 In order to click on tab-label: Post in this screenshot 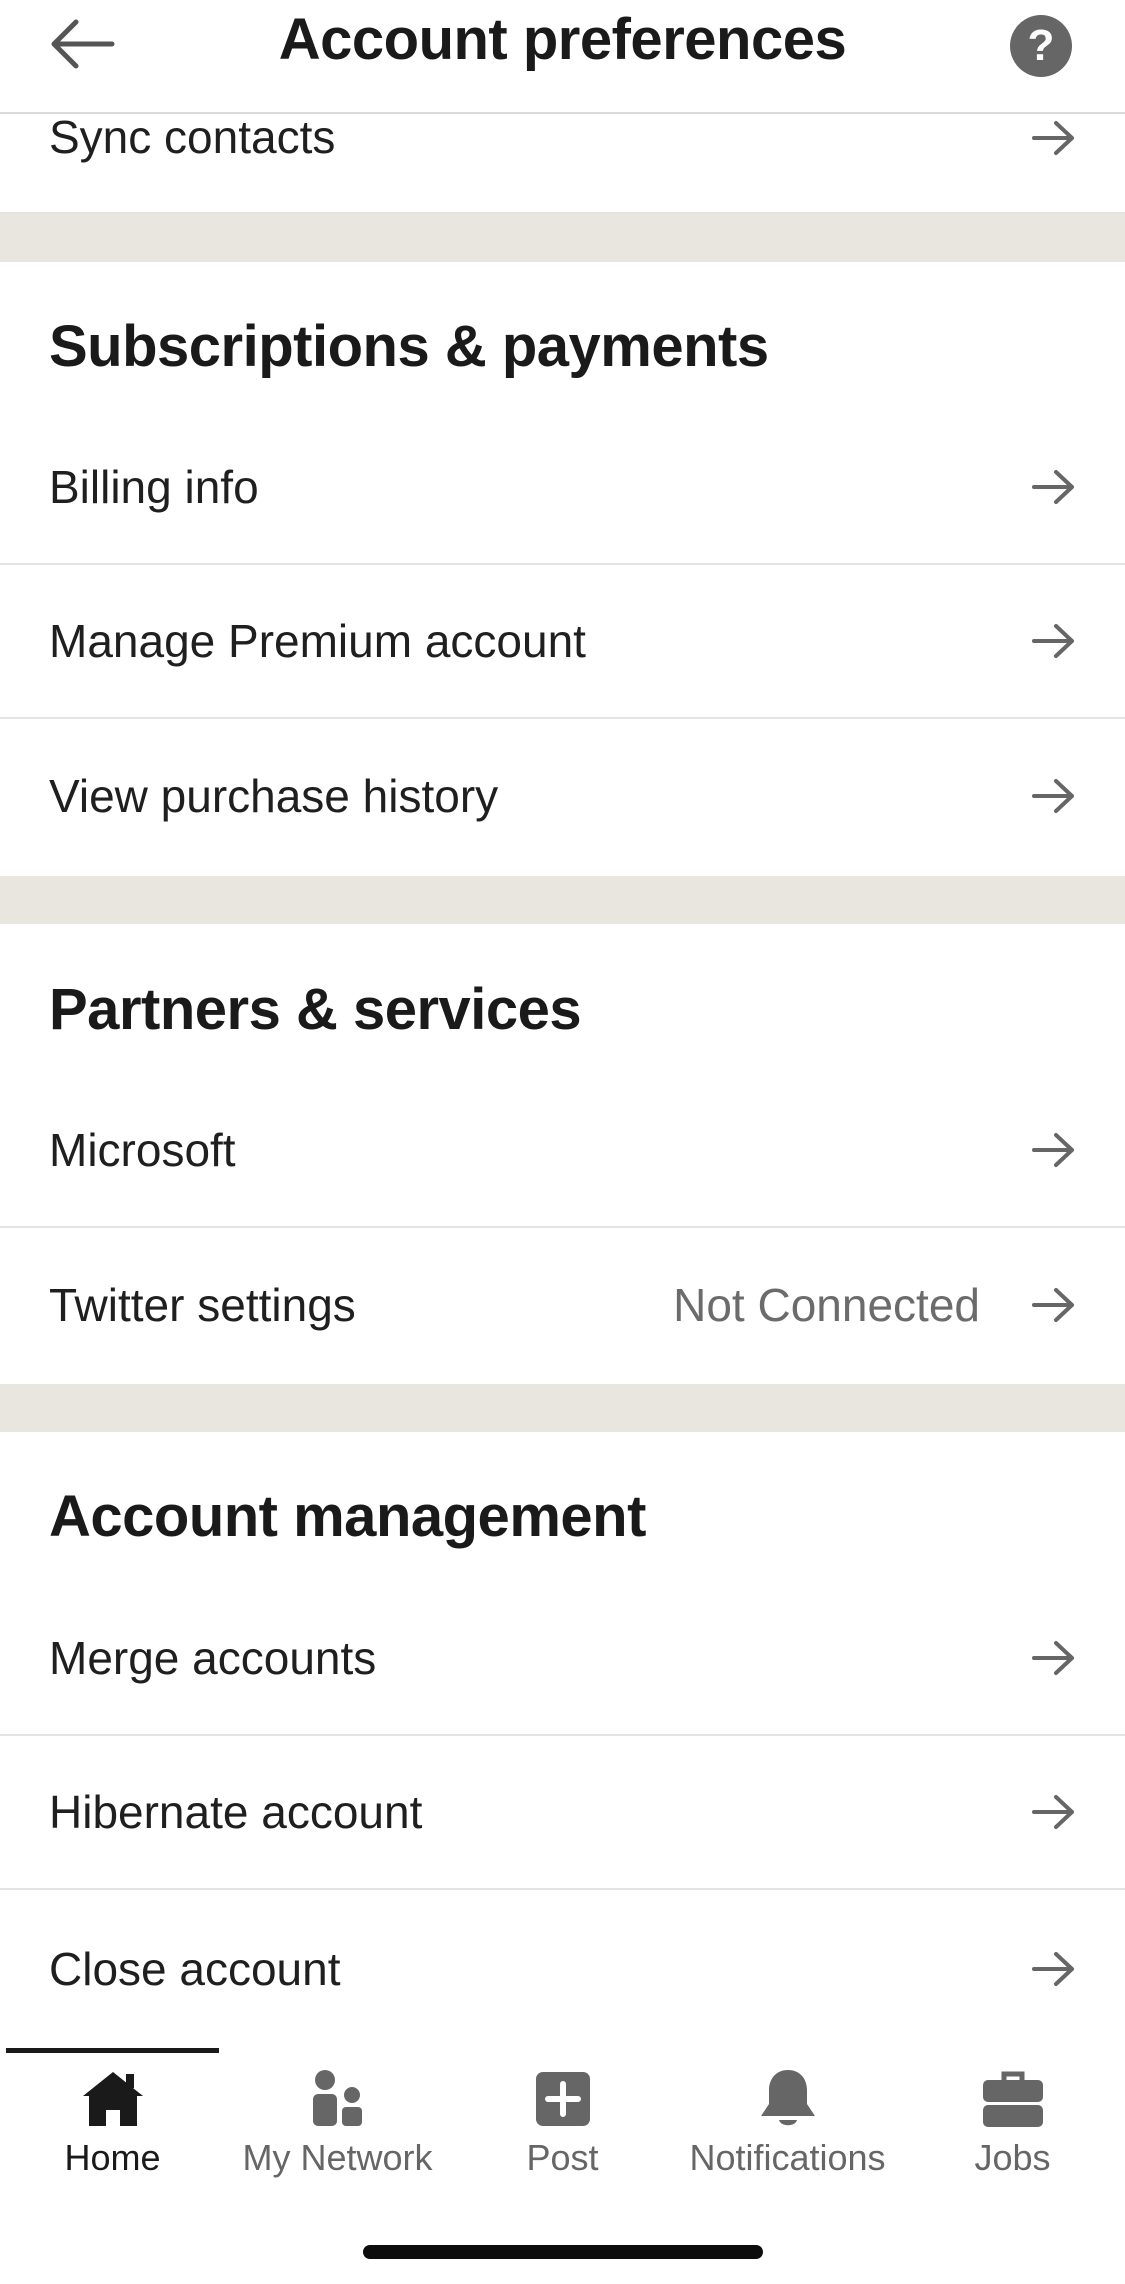, I will do `click(562, 2157)`.